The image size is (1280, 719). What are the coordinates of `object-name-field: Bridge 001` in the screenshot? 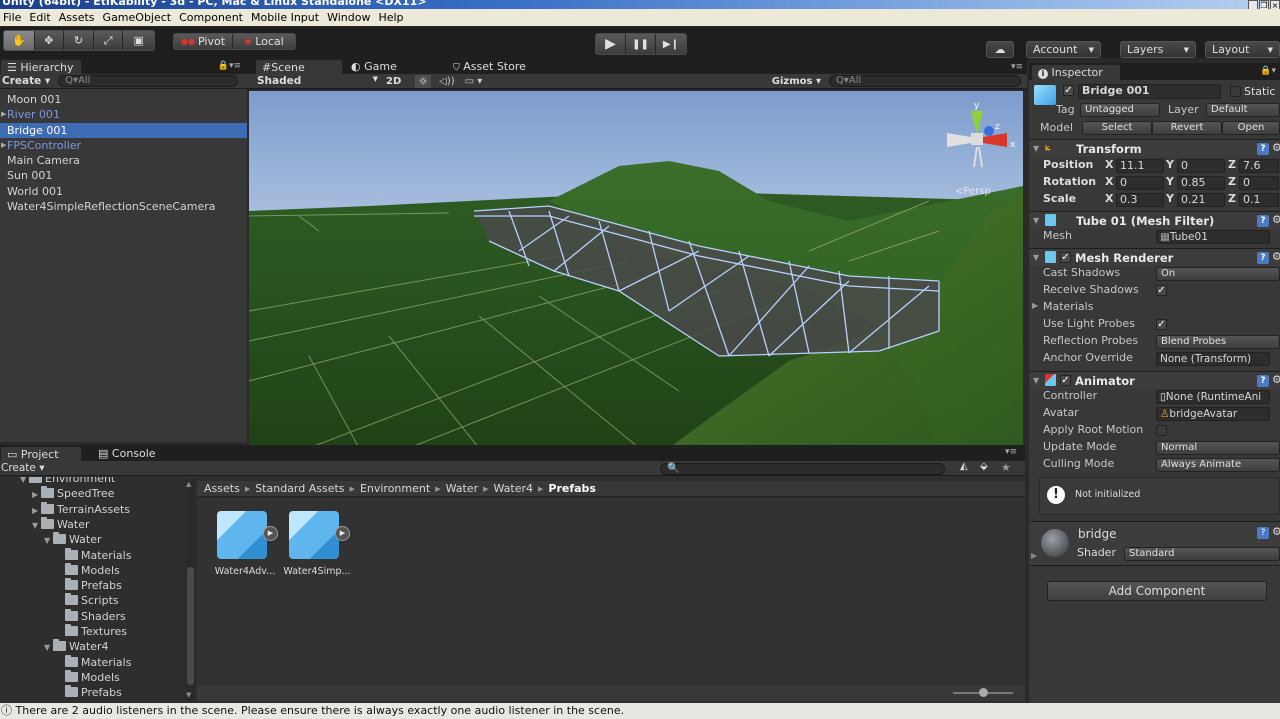 It's located at (1149, 91).